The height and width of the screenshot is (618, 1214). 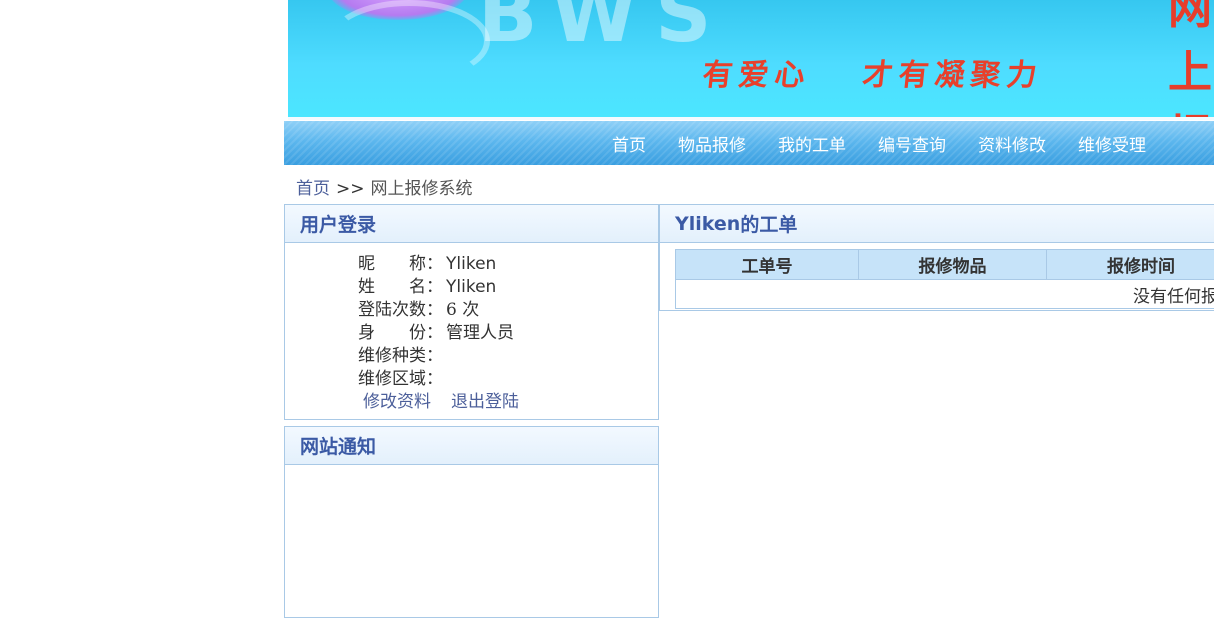 What do you see at coordinates (937, 224) in the screenshot?
I see `panel-title: Yliken的工单` at bounding box center [937, 224].